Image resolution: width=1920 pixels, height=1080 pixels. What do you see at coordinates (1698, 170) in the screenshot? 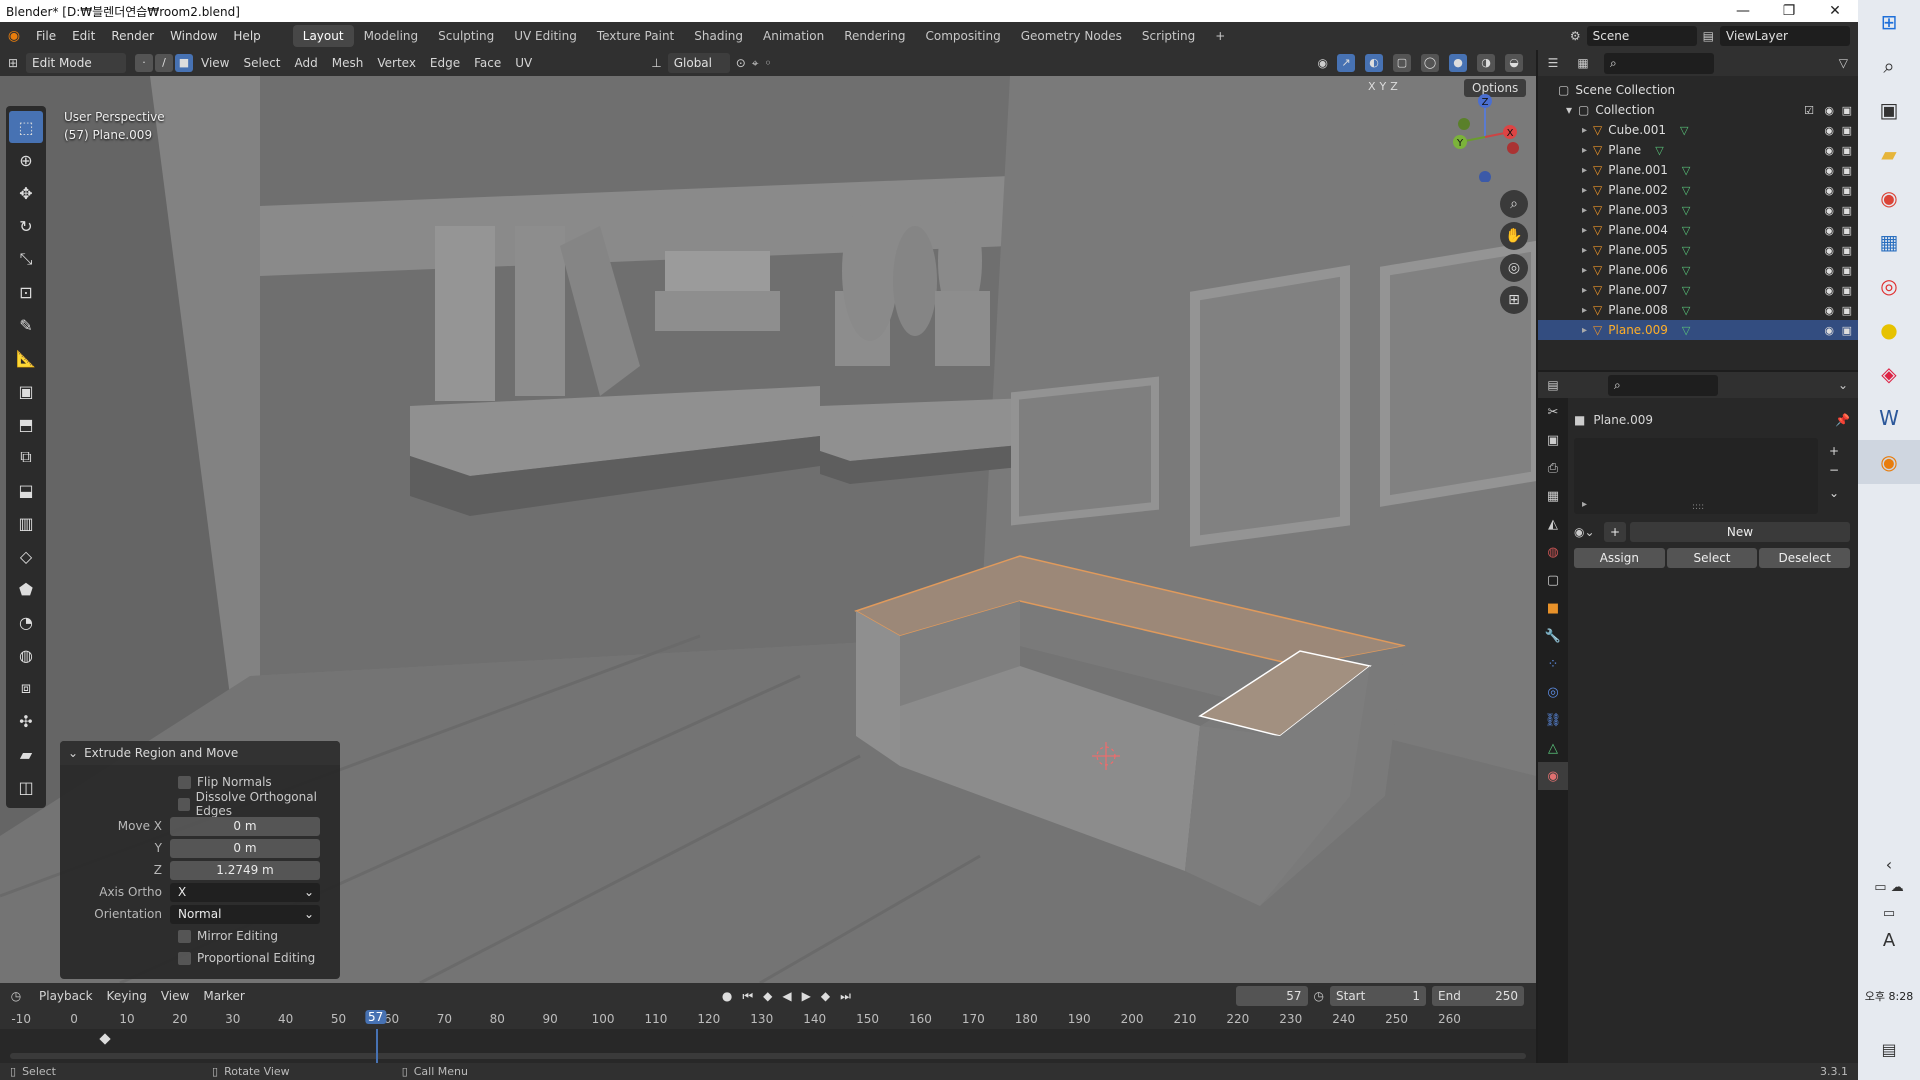
I see `outliner-item: ▸ ▽ Plane.001 ▽ ◉ ▣` at bounding box center [1698, 170].